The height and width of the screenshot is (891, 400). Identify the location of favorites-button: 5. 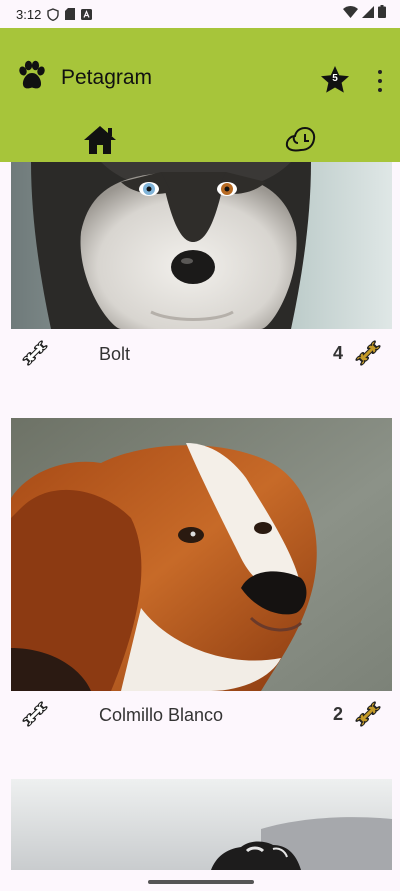
(335, 80).